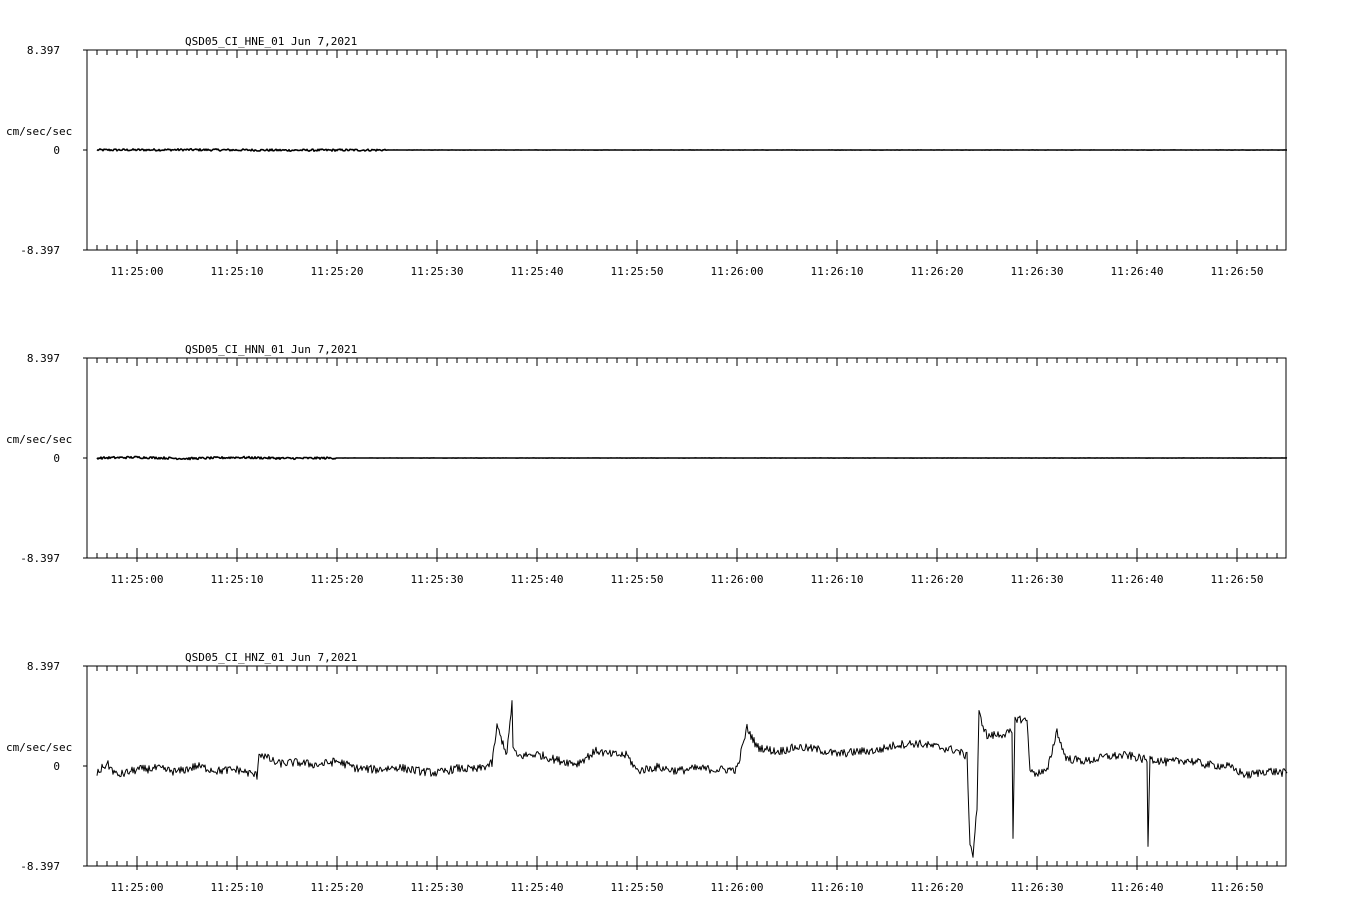 Image resolution: width=1358 pixels, height=924 pixels. Describe the element at coordinates (271, 349) in the screenshot. I see `chart-title: QSD05_CI_HNN_01 Jun 7,2021` at that location.